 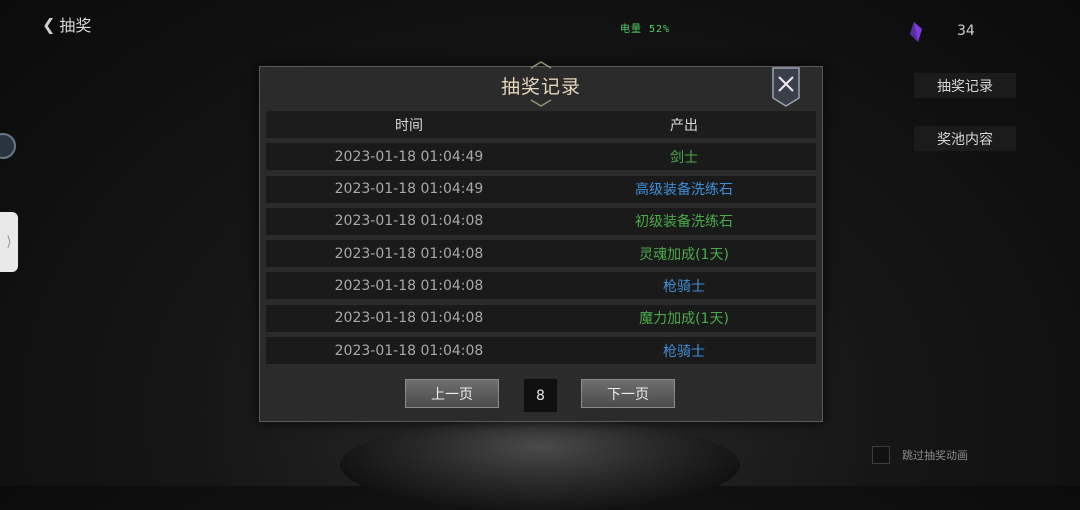 What do you see at coordinates (684, 319) in the screenshot?
I see `row-item: 魔力加成(1天)` at bounding box center [684, 319].